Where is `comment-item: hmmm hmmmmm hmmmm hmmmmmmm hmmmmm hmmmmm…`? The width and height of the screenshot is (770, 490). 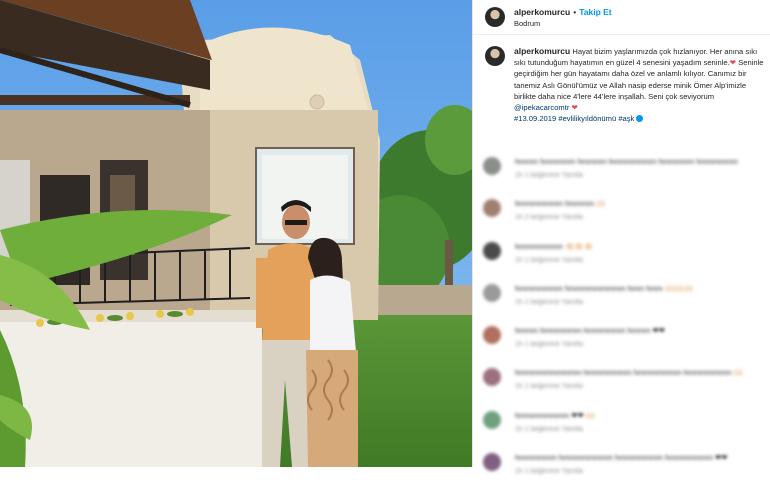
comment-item: hmmm hmmmmm hmmmm hmmmmmmm hmmmmm hmmmmm… is located at coordinates (623, 173).